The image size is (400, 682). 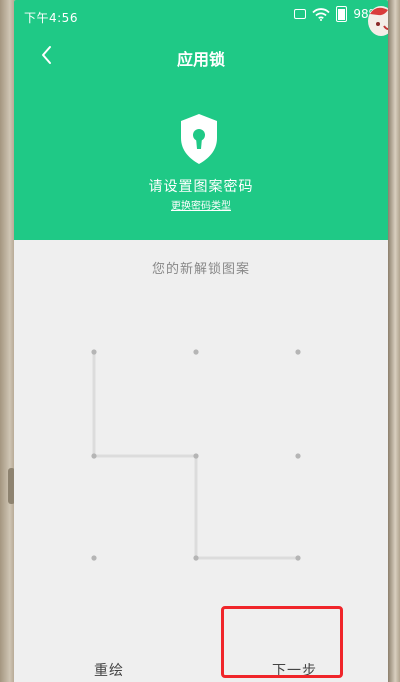 What do you see at coordinates (321, 14) in the screenshot?
I see `wifi-icon` at bounding box center [321, 14].